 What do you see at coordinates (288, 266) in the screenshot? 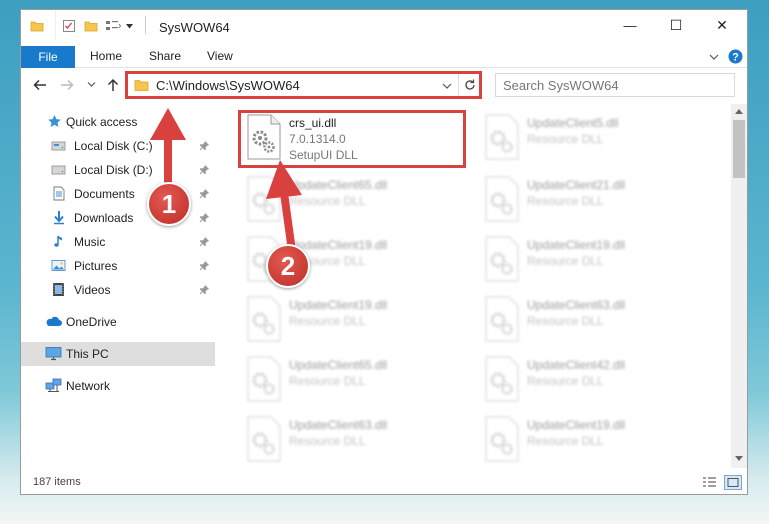
I see `step-badge-2: 2` at bounding box center [288, 266].